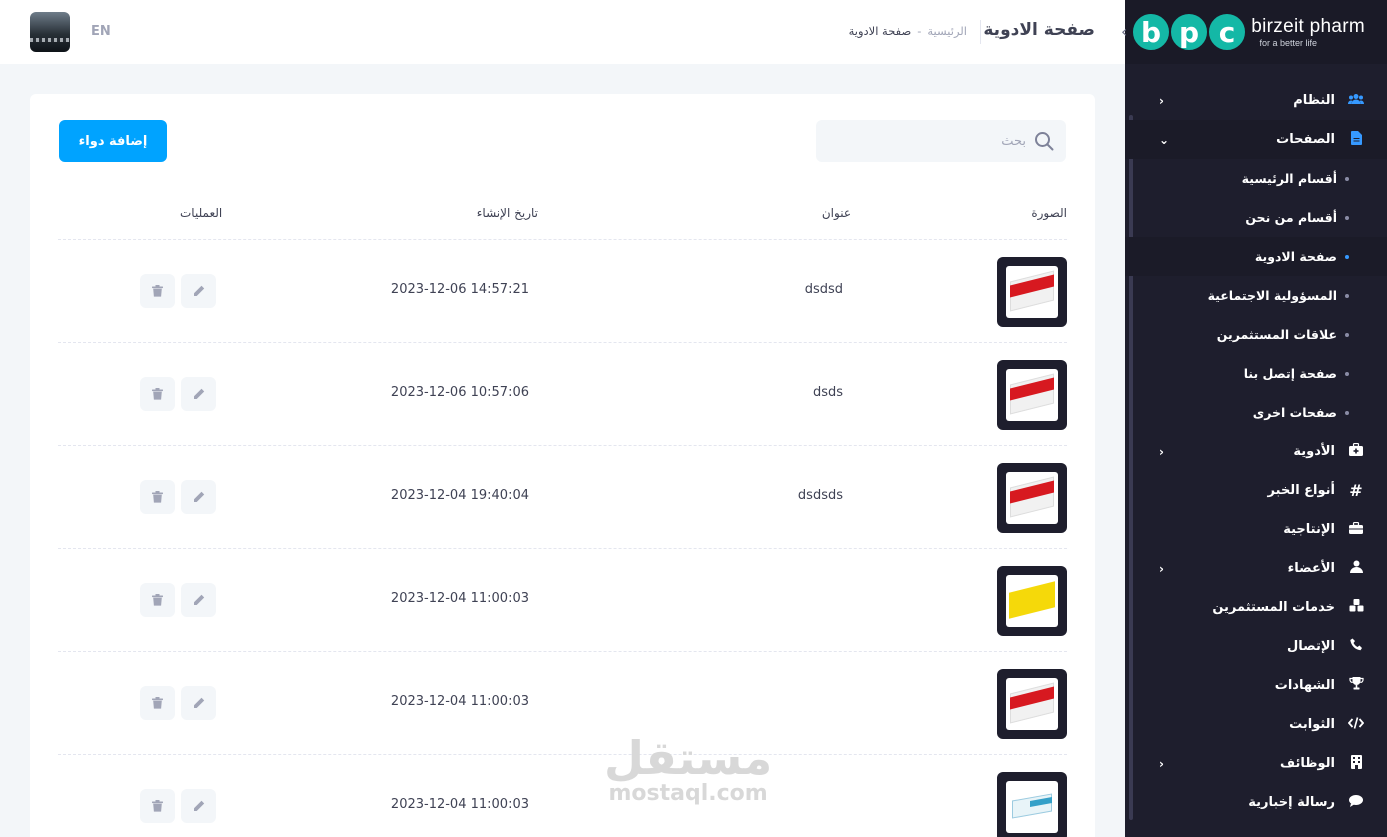 Image resolution: width=1387 pixels, height=837 pixels. Describe the element at coordinates (1256, 529) in the screenshot. I see `sidebar-item-production: الإنتاجية` at that location.